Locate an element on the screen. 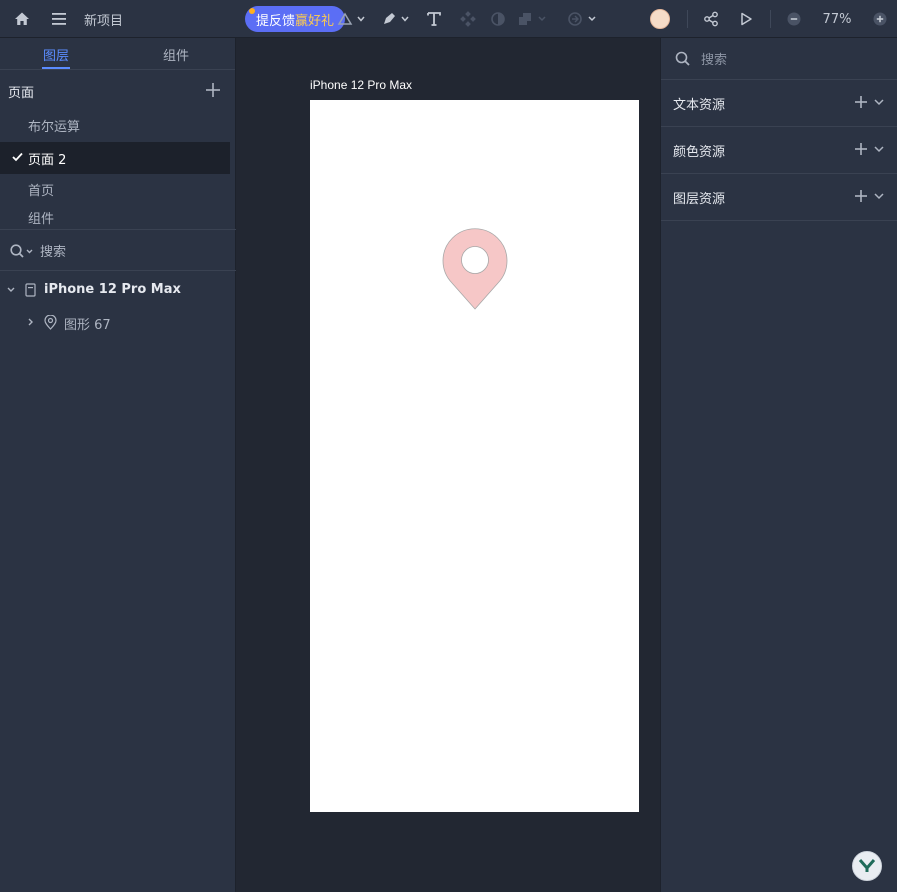 The height and width of the screenshot is (892, 897). layer-search-placeholder: 搜索 is located at coordinates (53, 252).